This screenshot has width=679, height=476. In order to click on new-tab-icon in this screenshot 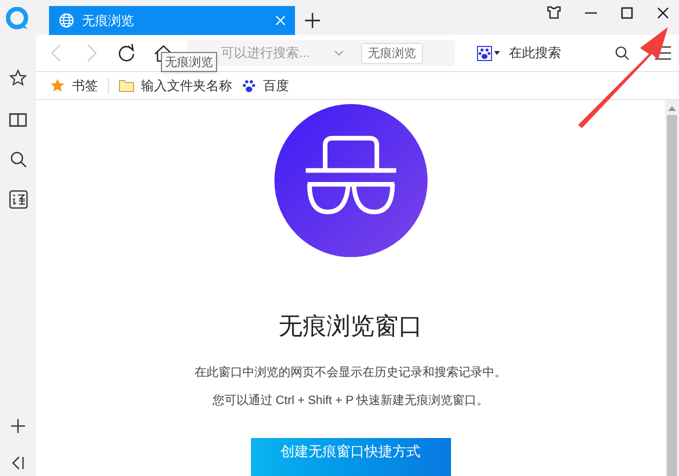, I will do `click(312, 20)`.